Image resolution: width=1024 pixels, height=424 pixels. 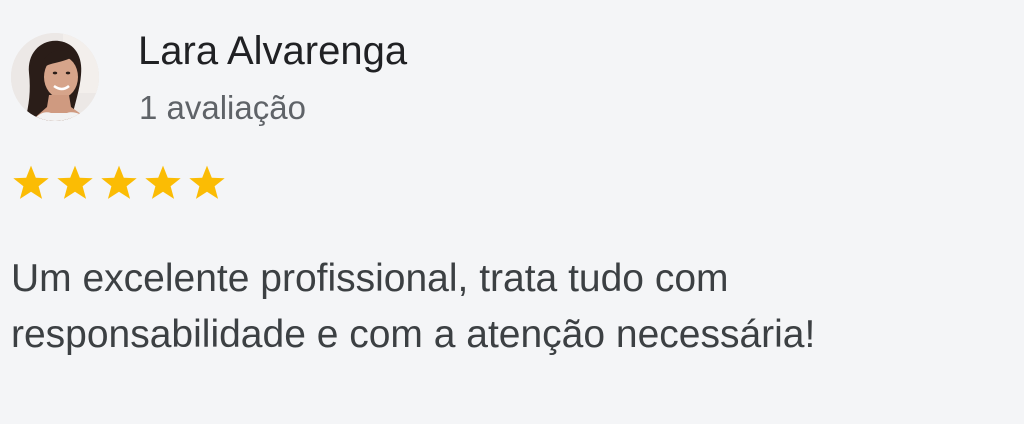 What do you see at coordinates (272, 51) in the screenshot?
I see `reviewer-name: Lara Alvarenga` at bounding box center [272, 51].